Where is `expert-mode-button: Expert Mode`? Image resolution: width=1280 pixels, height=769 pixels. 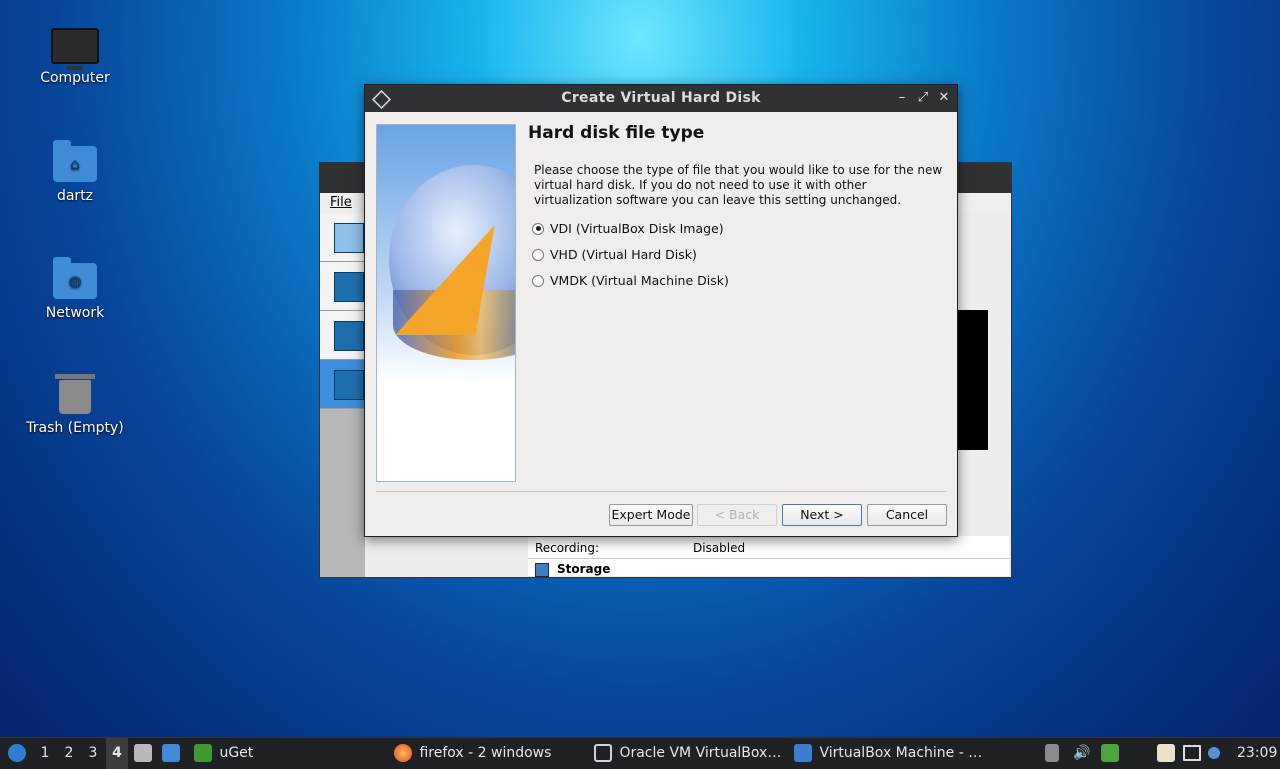 expert-mode-button: Expert Mode is located at coordinates (651, 515).